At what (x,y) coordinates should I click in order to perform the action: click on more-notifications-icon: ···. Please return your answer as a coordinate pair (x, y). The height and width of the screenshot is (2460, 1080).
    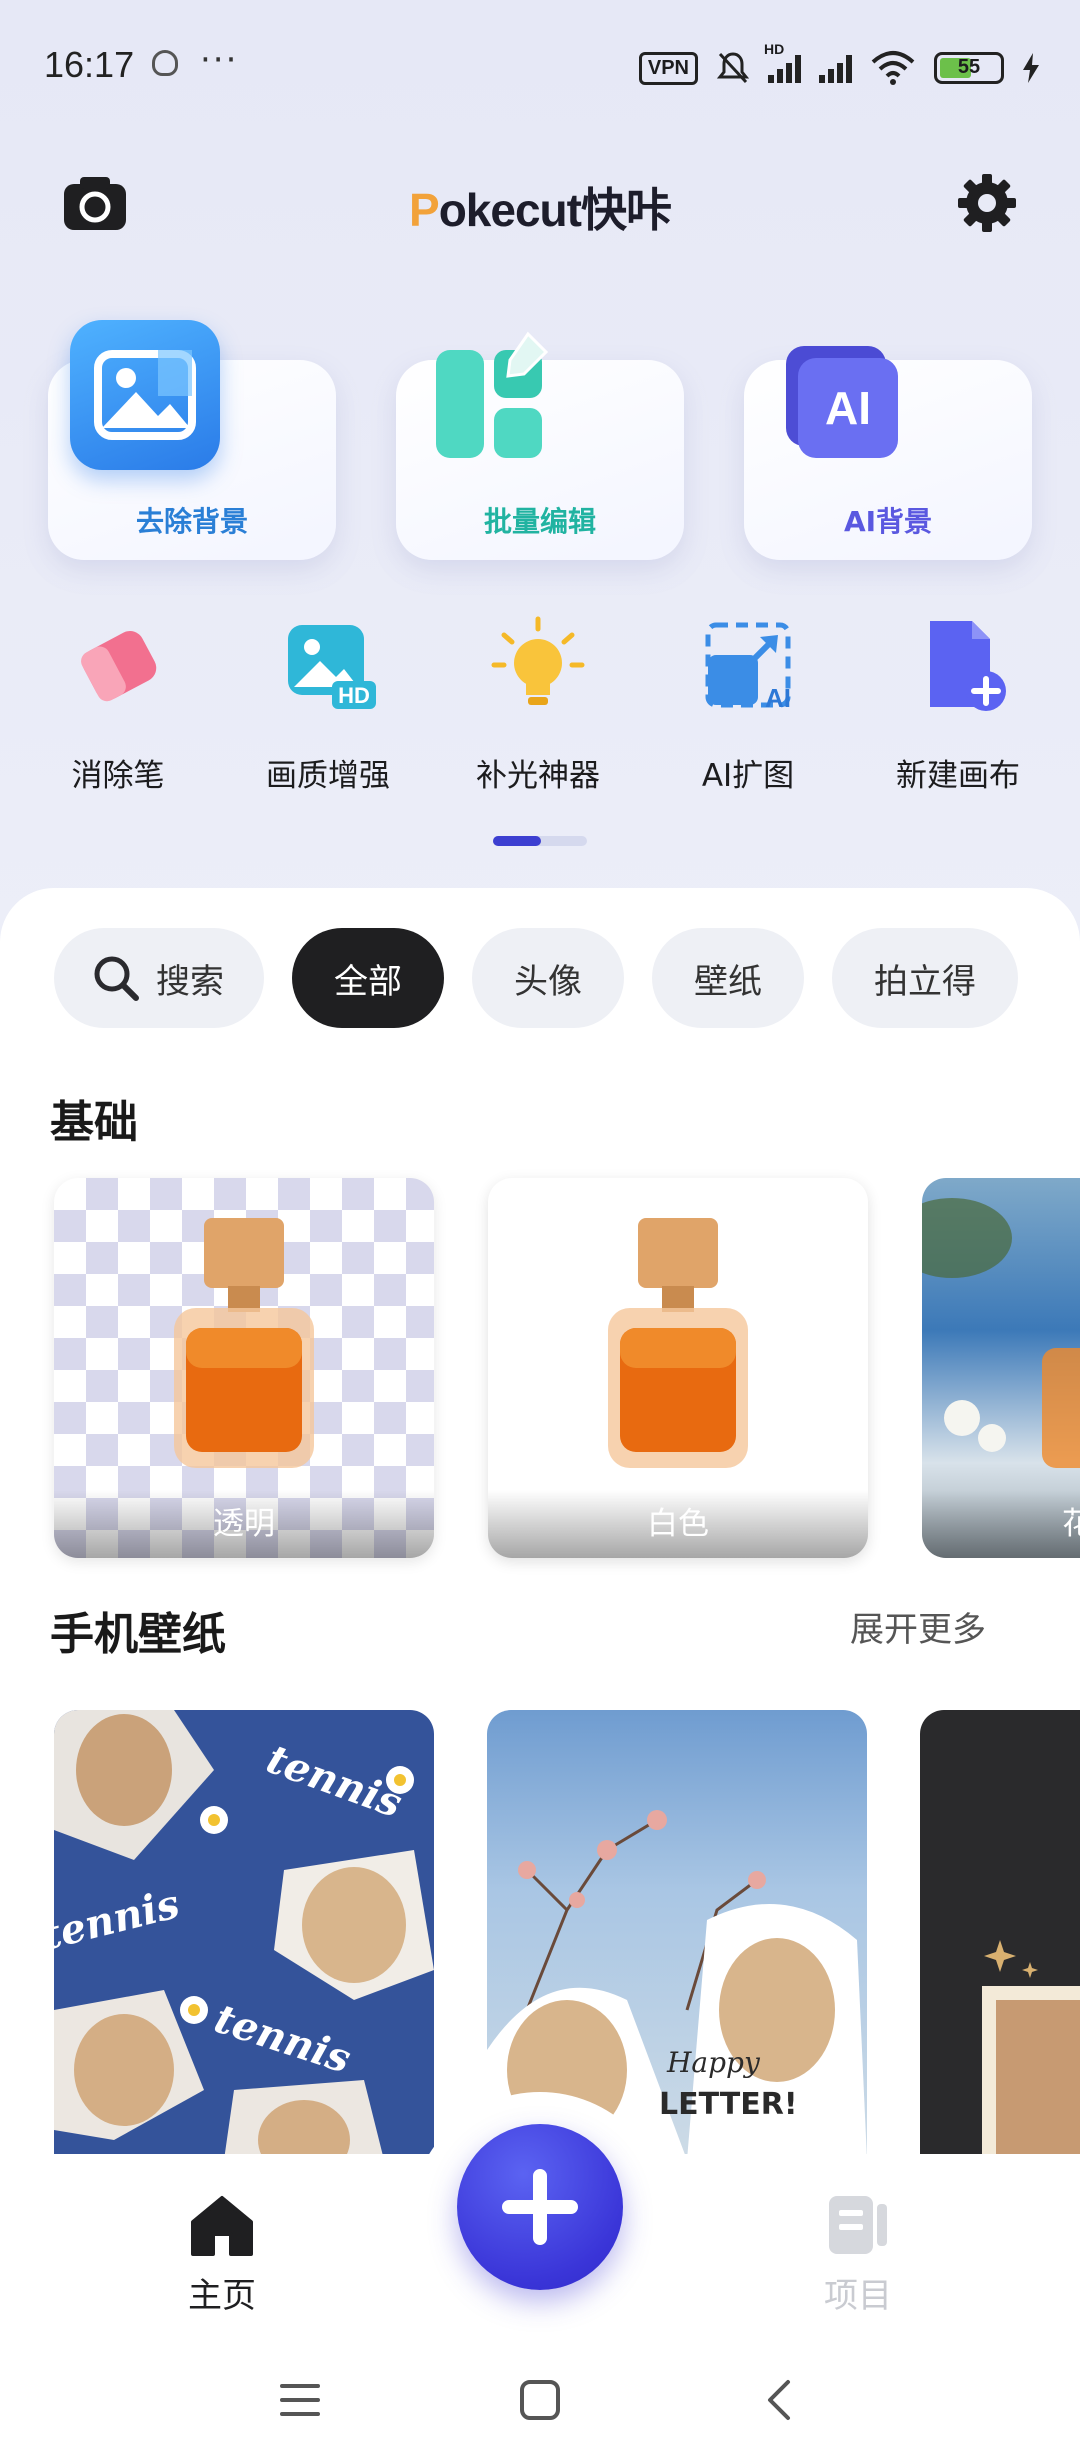
    Looking at the image, I should click on (219, 60).